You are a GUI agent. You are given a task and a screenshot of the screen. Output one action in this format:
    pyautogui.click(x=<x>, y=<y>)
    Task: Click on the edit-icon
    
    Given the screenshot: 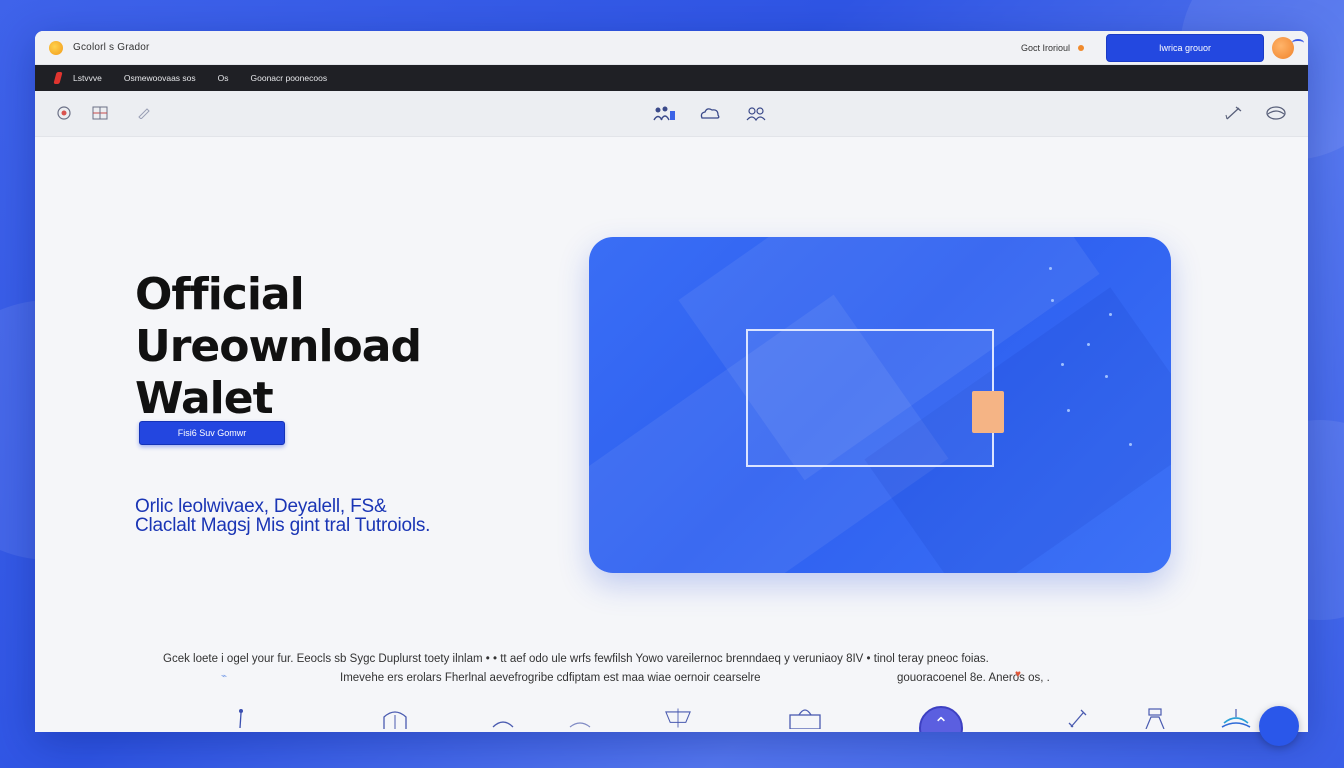 What is the action you would take?
    pyautogui.click(x=1234, y=113)
    